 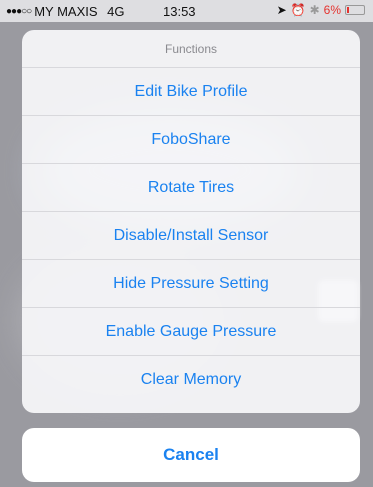 What do you see at coordinates (179, 11) in the screenshot?
I see `status-time: 13:53` at bounding box center [179, 11].